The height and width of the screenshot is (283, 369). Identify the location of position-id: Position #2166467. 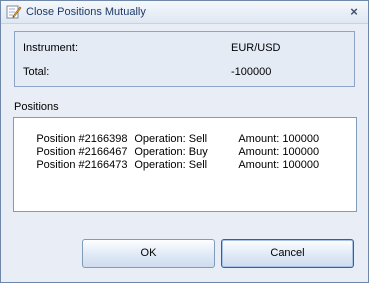
(82, 152).